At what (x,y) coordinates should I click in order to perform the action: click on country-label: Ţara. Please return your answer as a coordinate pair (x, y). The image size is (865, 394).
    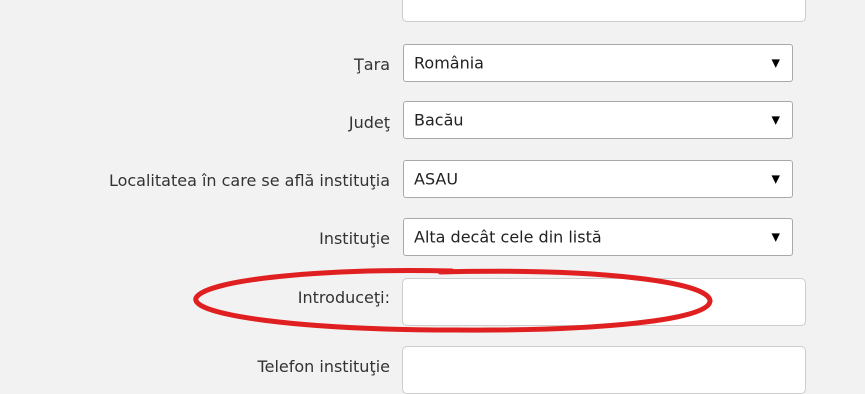
    Looking at the image, I should click on (372, 64).